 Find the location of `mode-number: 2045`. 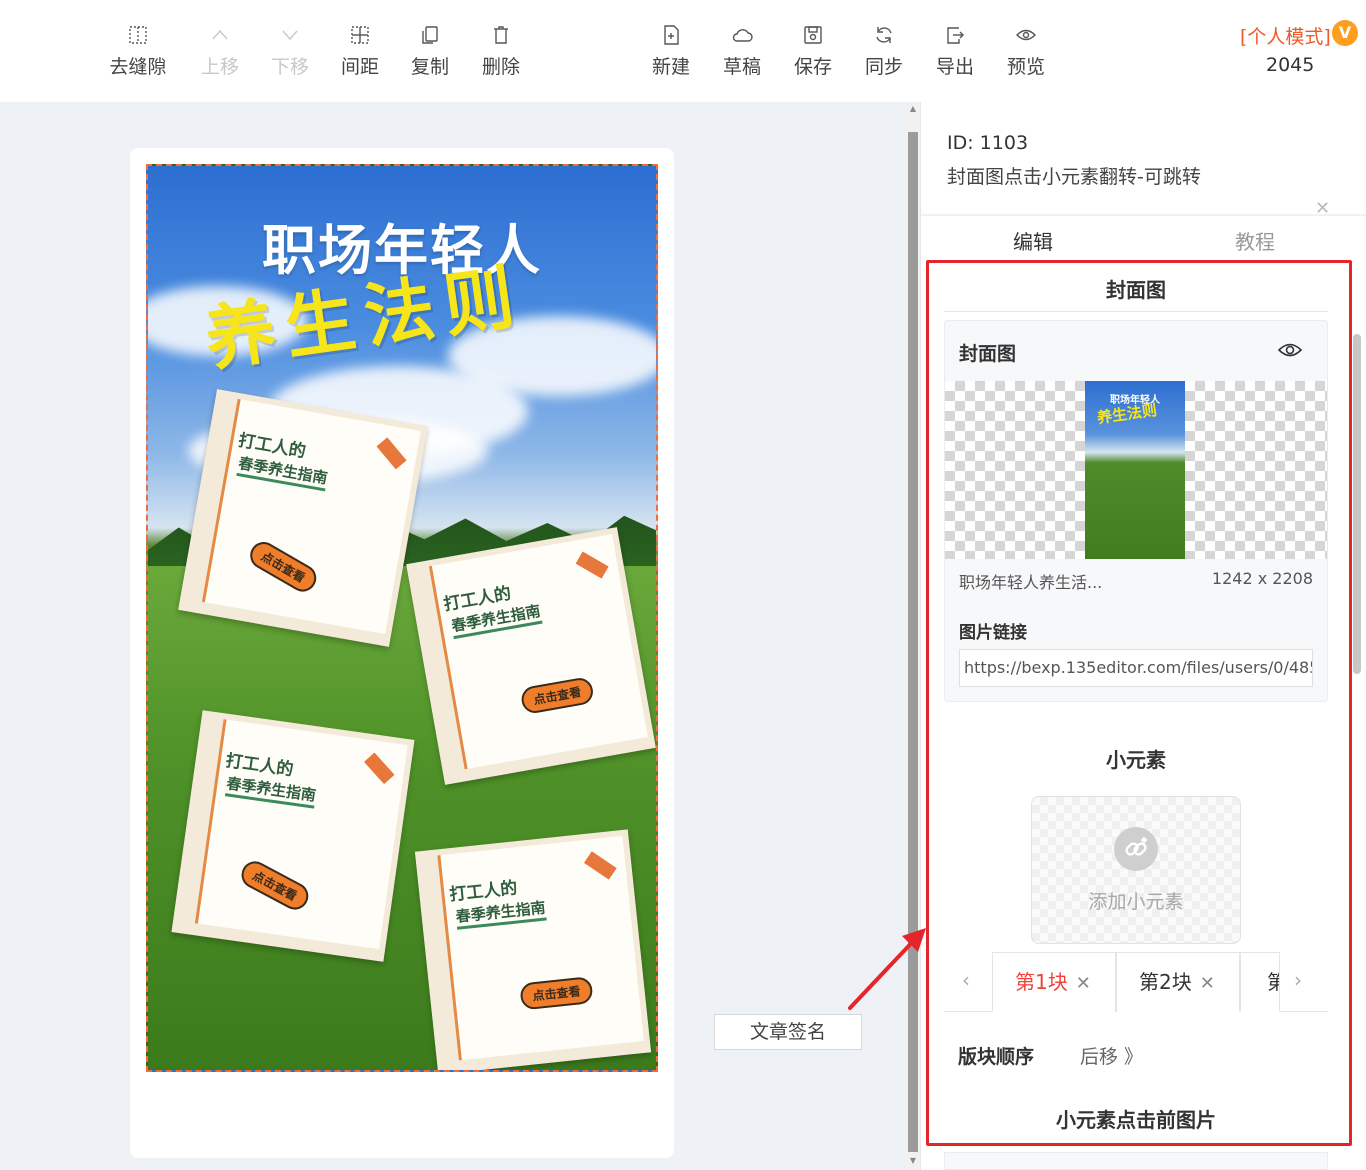

mode-number: 2045 is located at coordinates (1290, 65).